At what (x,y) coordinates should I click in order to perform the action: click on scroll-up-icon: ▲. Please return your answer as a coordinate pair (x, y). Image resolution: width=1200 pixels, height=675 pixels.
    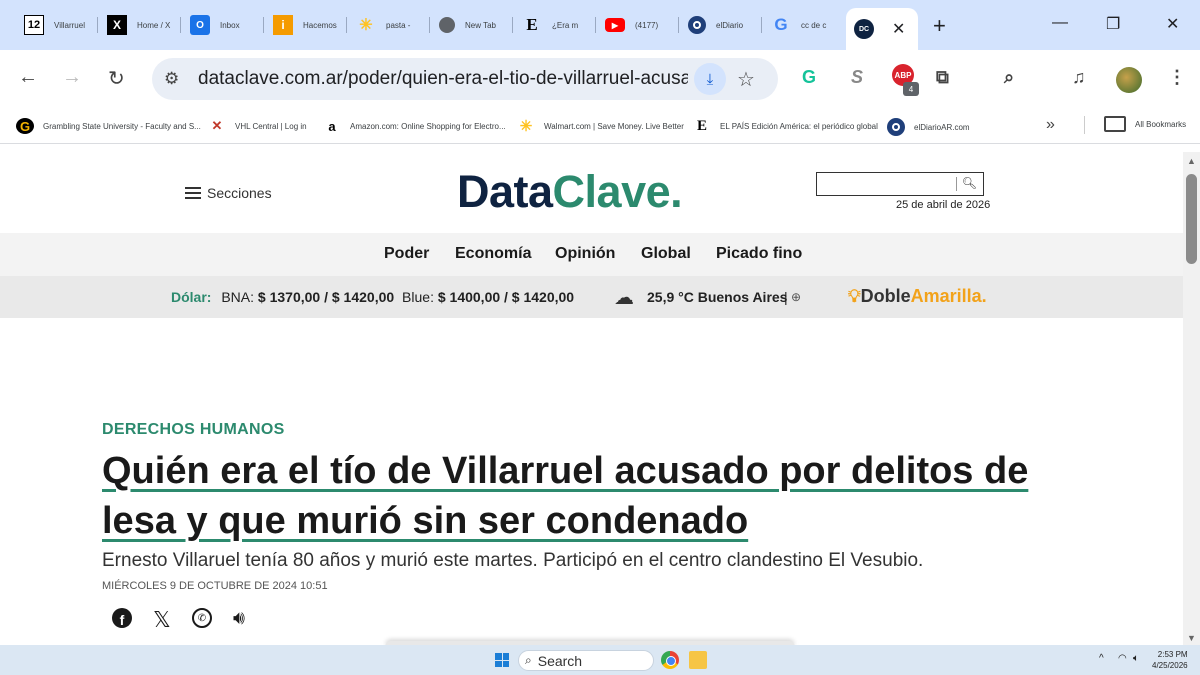
    Looking at the image, I should click on (1191, 161).